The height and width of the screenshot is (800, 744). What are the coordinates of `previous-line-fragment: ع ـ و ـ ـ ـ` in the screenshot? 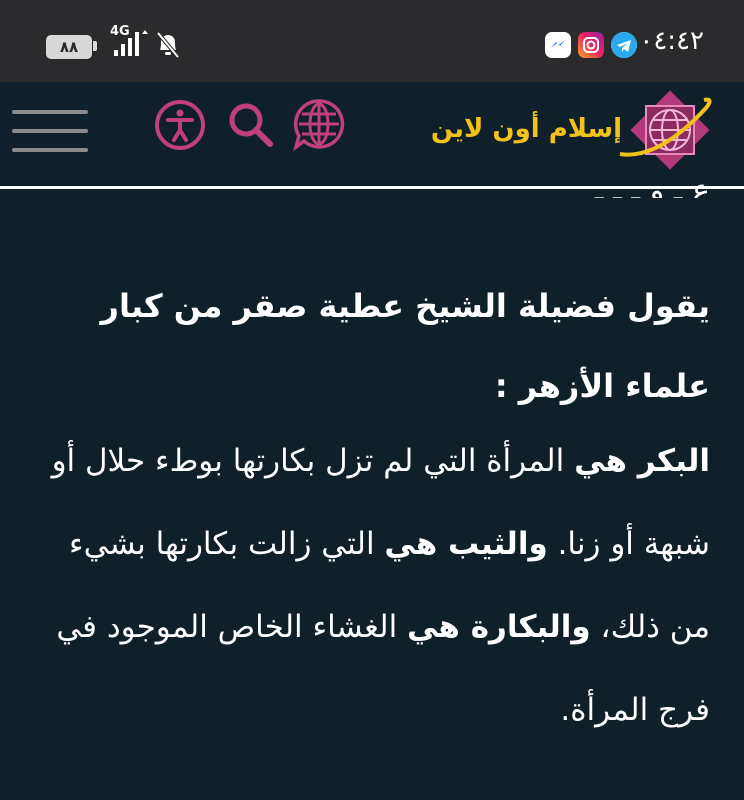 It's located at (375, 191).